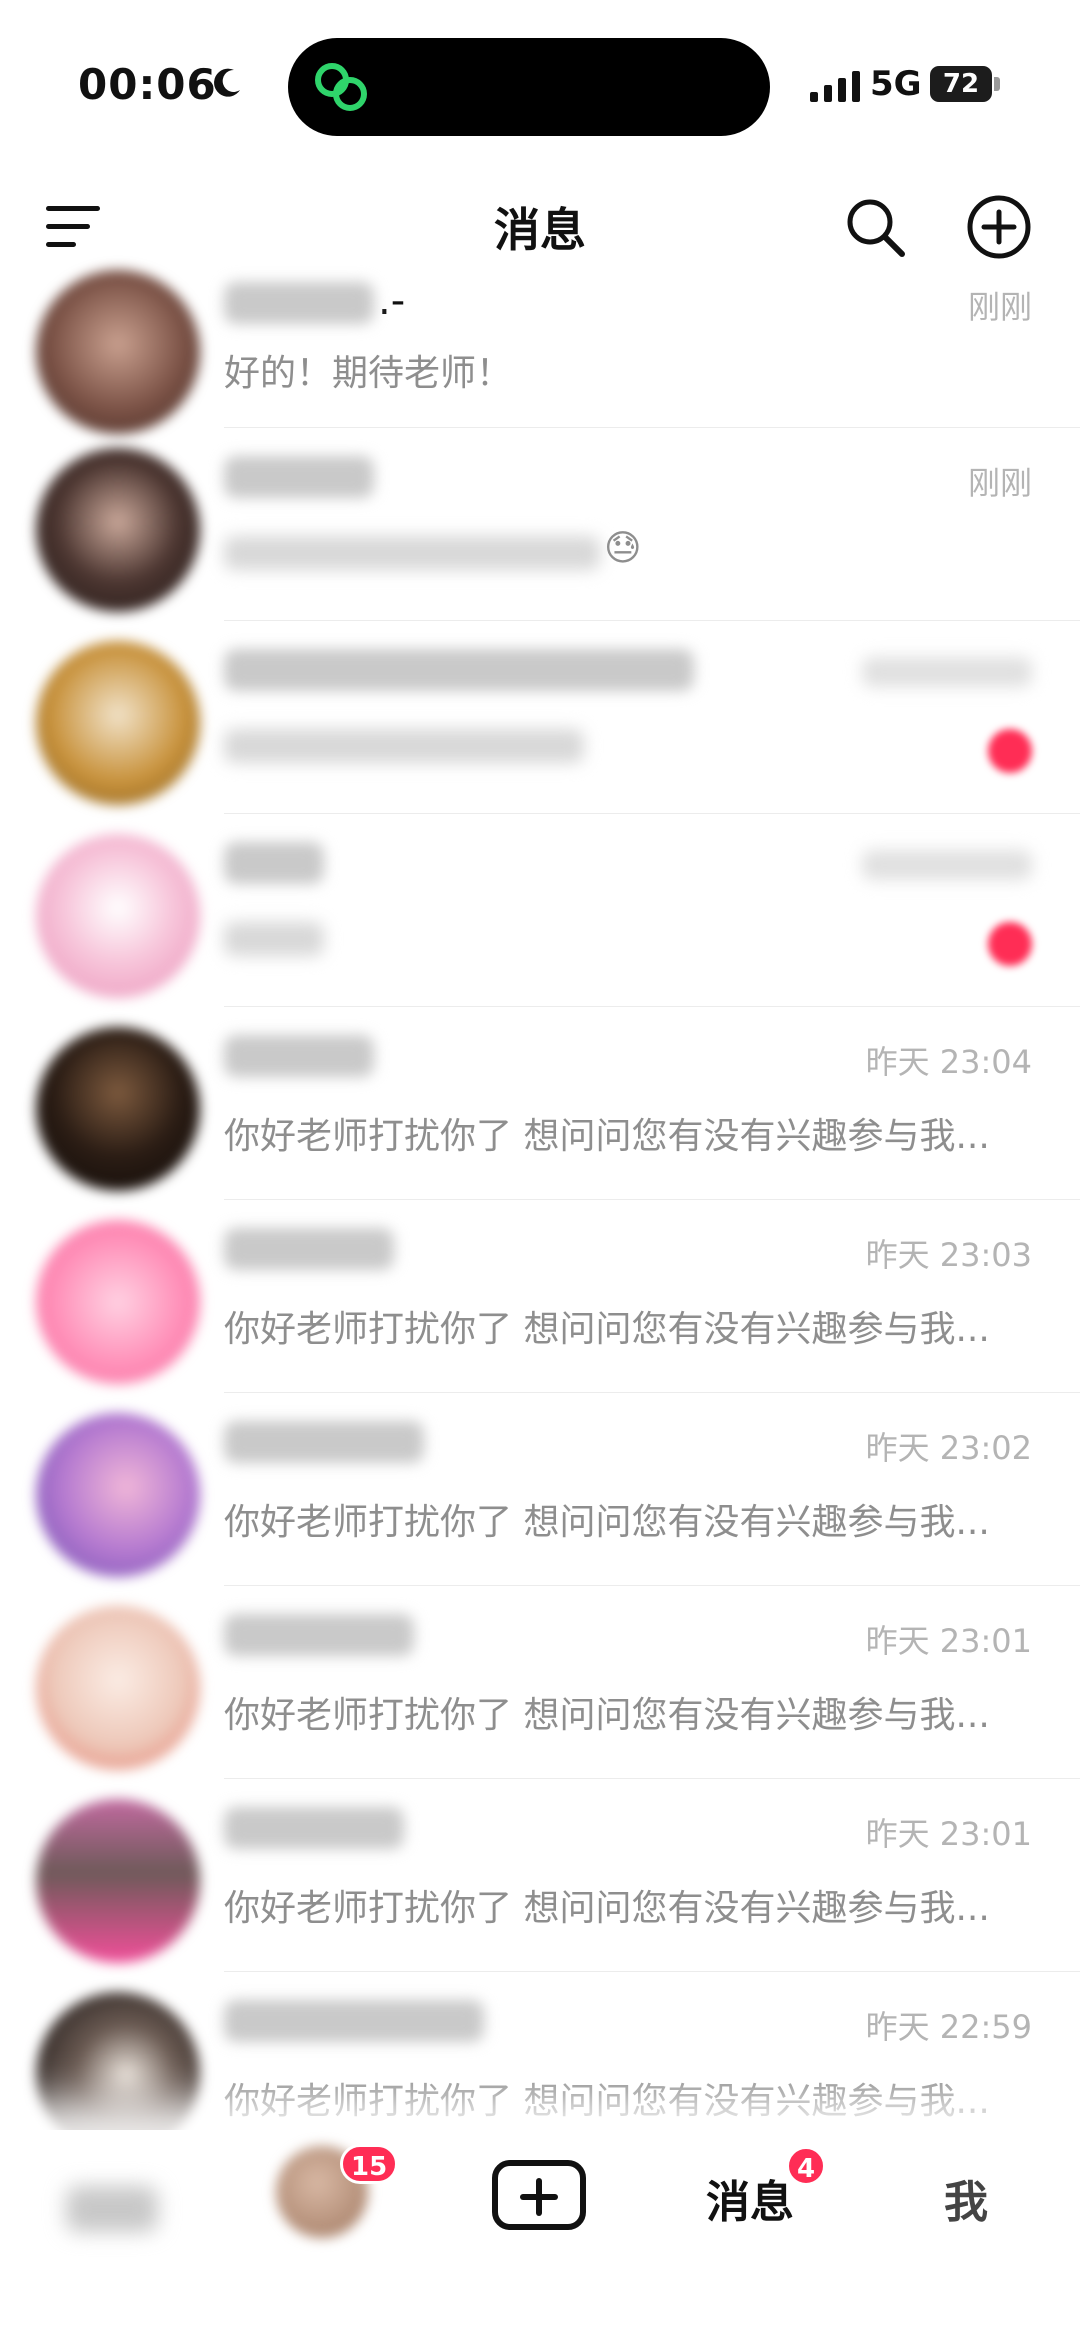  I want to click on conversation-item: 刚刚 😓, so click(540, 524).